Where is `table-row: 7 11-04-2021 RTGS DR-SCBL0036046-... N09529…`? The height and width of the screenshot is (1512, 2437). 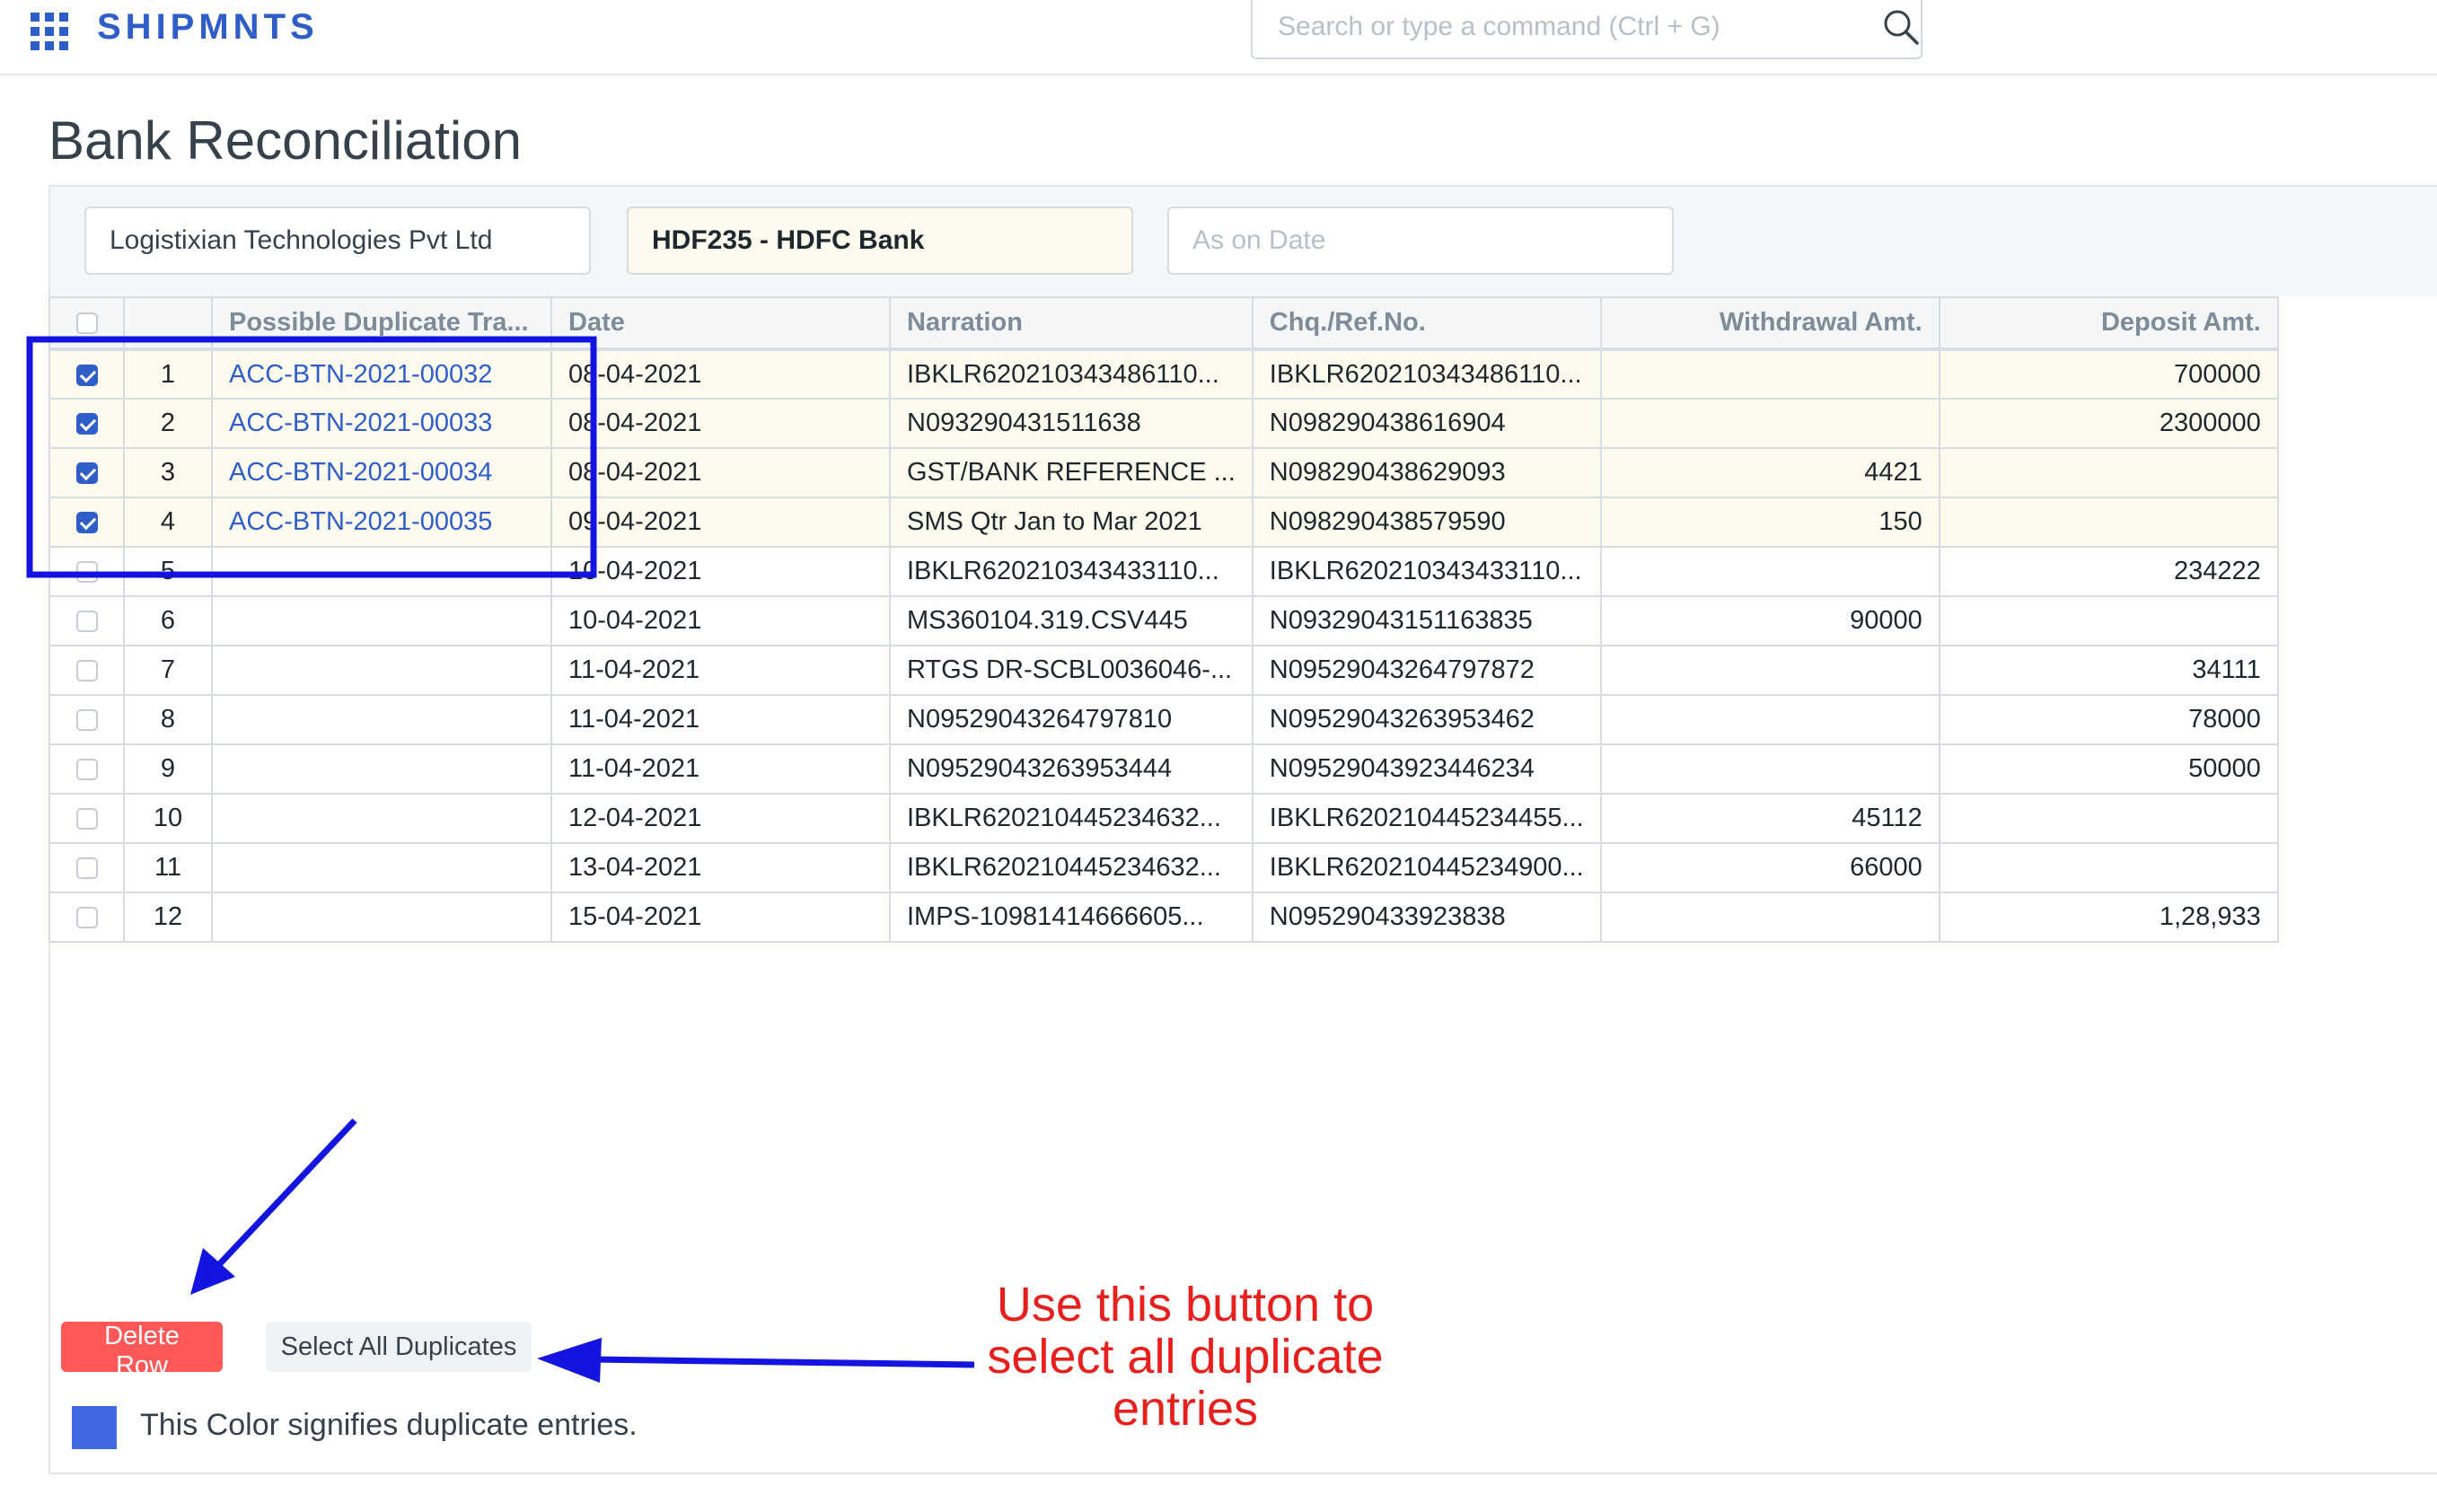 table-row: 7 11-04-2021 RTGS DR-SCBL0036046-... N09529… is located at coordinates (1163, 670).